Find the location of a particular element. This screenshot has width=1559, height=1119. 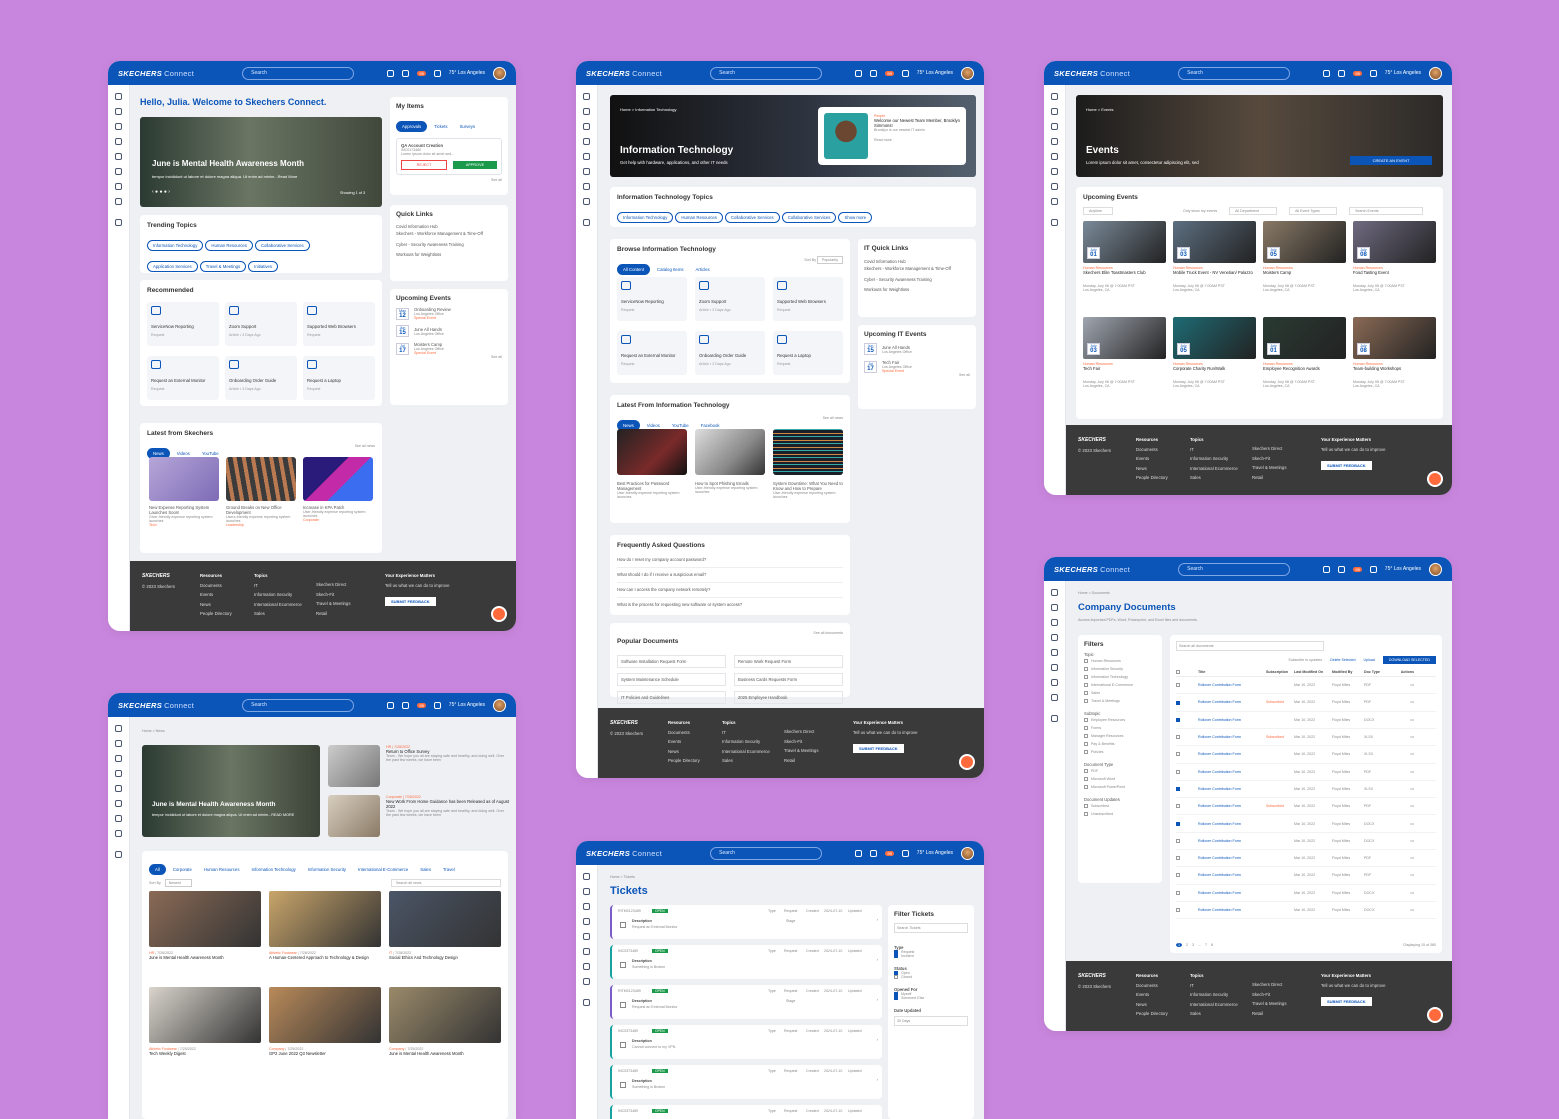

footer-link: International Ecommerce is located at coordinates (1214, 1005).